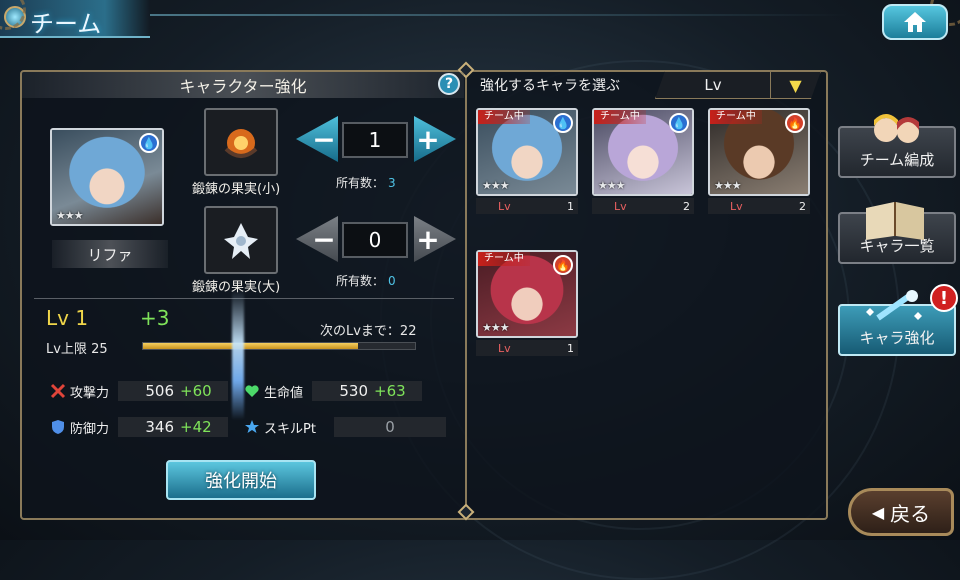  What do you see at coordinates (896, 128) in the screenshot?
I see `team-characters-icon` at bounding box center [896, 128].